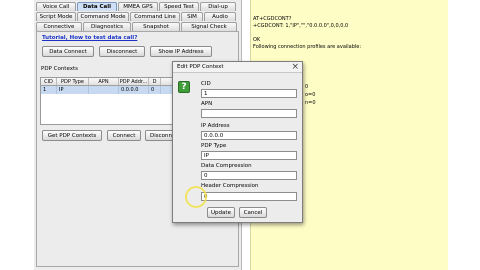 This screenshot has width=480, height=270. What do you see at coordinates (134, 90) in the screenshot?
I see `table-cell: 0.0.0.0` at bounding box center [134, 90].